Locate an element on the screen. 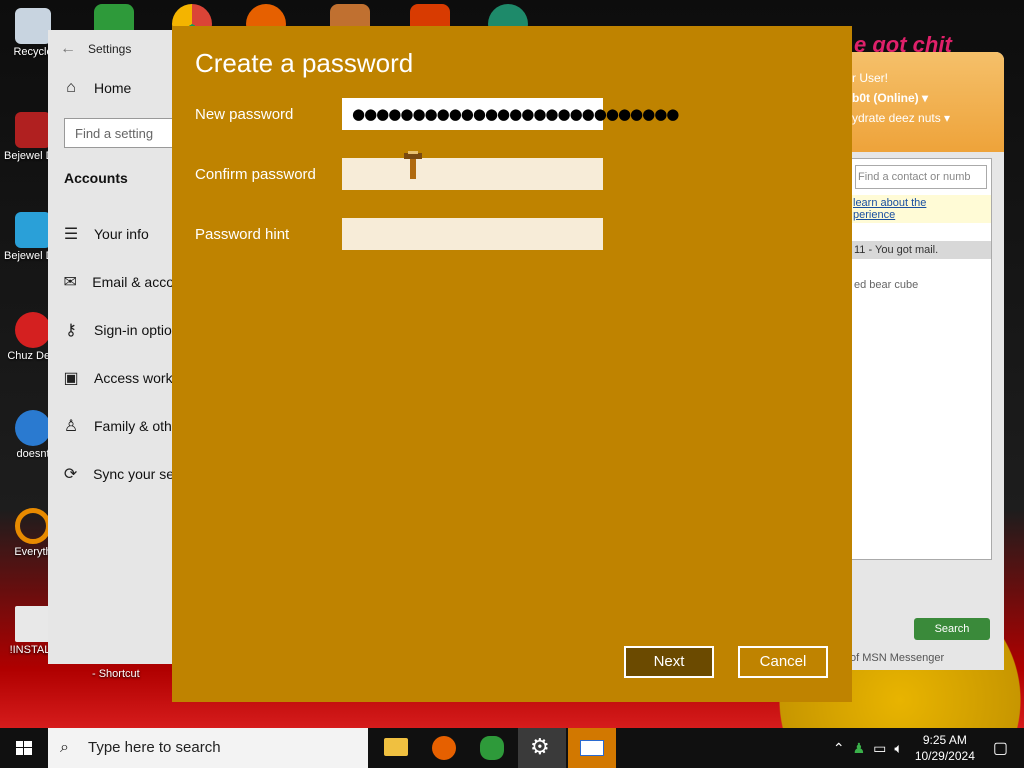  messenger-user: r User! is located at coordinates (870, 78).